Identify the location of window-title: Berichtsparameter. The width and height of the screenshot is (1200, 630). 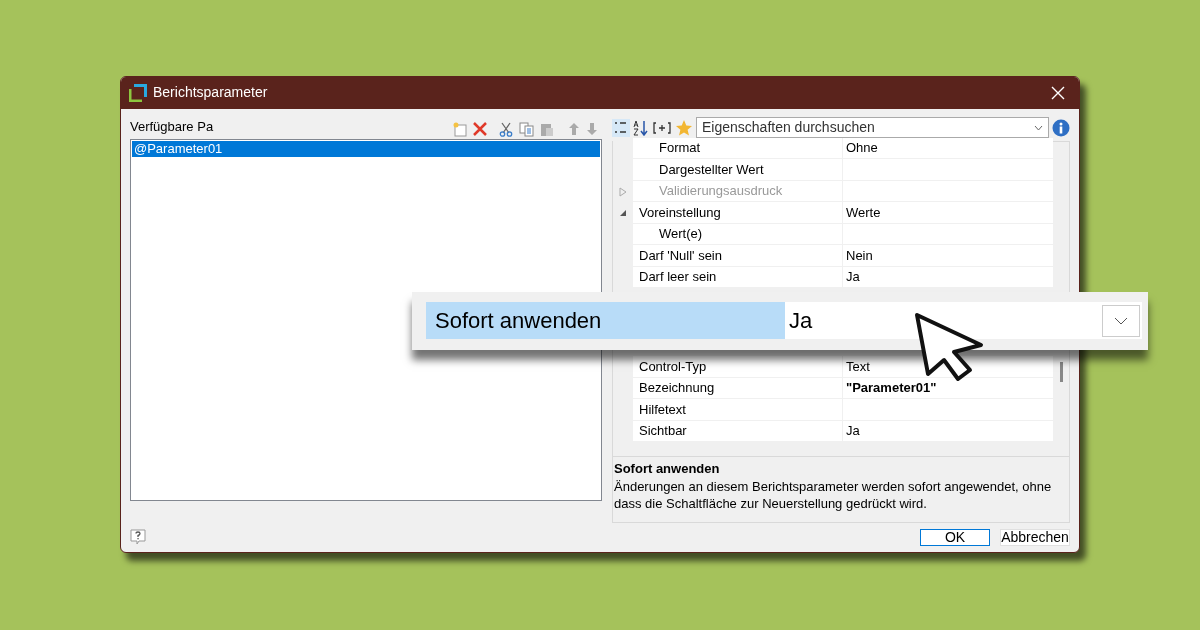
(210, 93).